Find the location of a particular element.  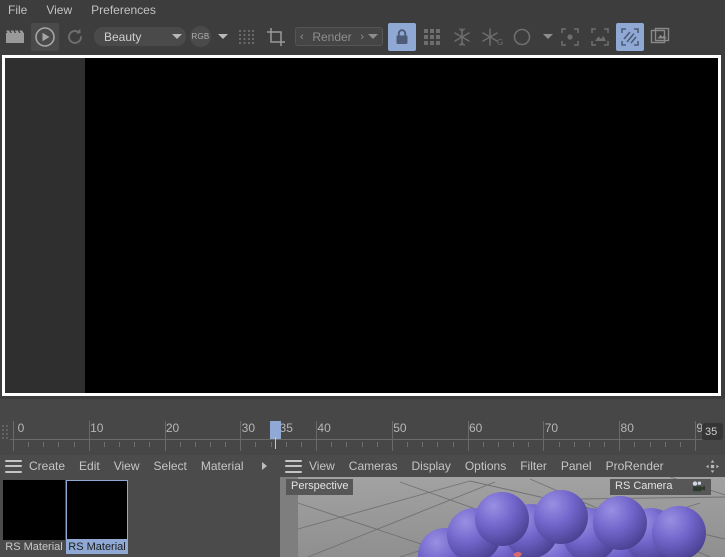

pick-center-icon is located at coordinates (570, 37).